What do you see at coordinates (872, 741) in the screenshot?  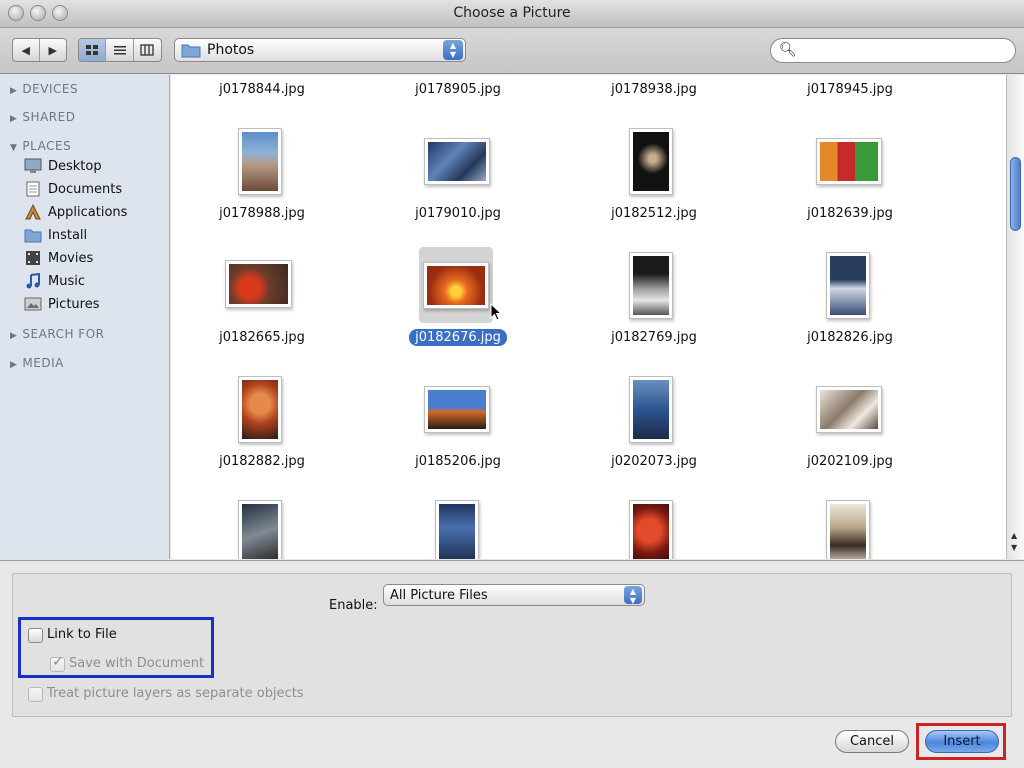 I see `cancel-button: Cancel` at bounding box center [872, 741].